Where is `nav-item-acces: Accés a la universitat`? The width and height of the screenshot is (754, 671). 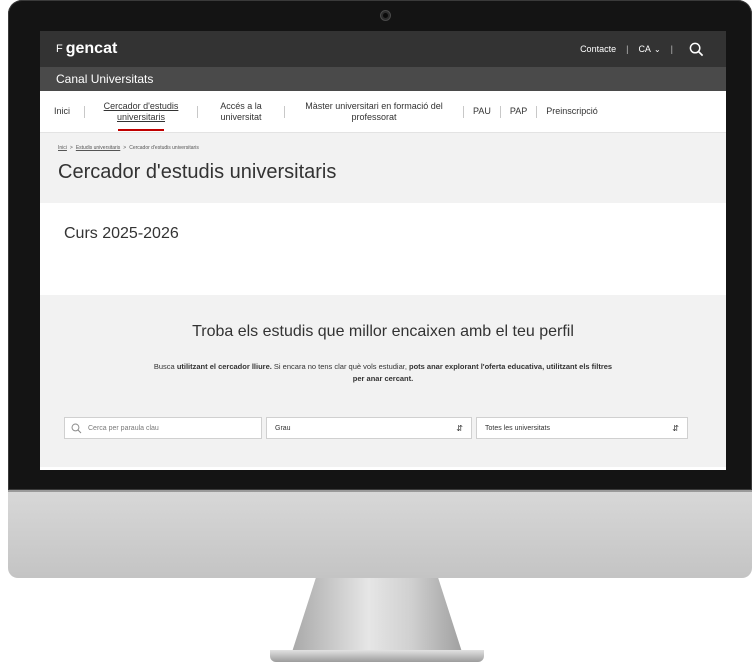
nav-item-acces: Accés a la universitat is located at coordinates (241, 112).